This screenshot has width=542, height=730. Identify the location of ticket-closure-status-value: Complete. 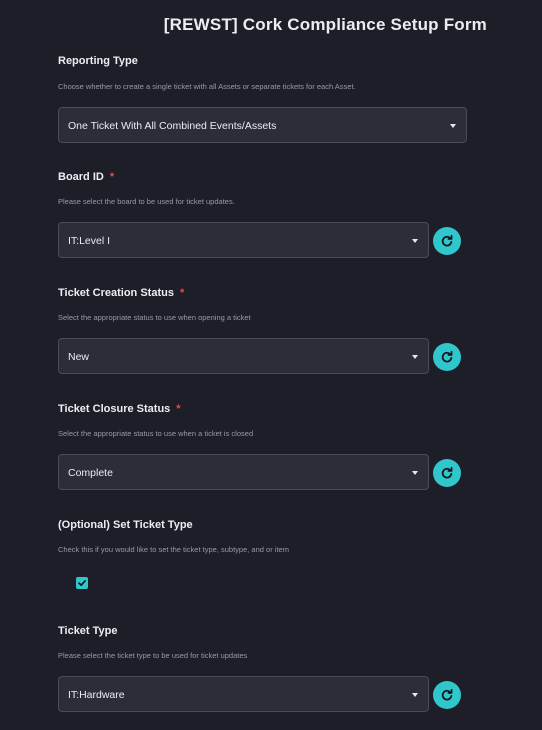
(90, 473).